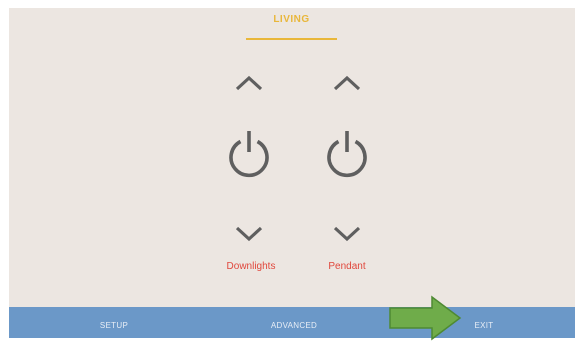 The image size is (583, 345). I want to click on pendant-lower-button, so click(347, 234).